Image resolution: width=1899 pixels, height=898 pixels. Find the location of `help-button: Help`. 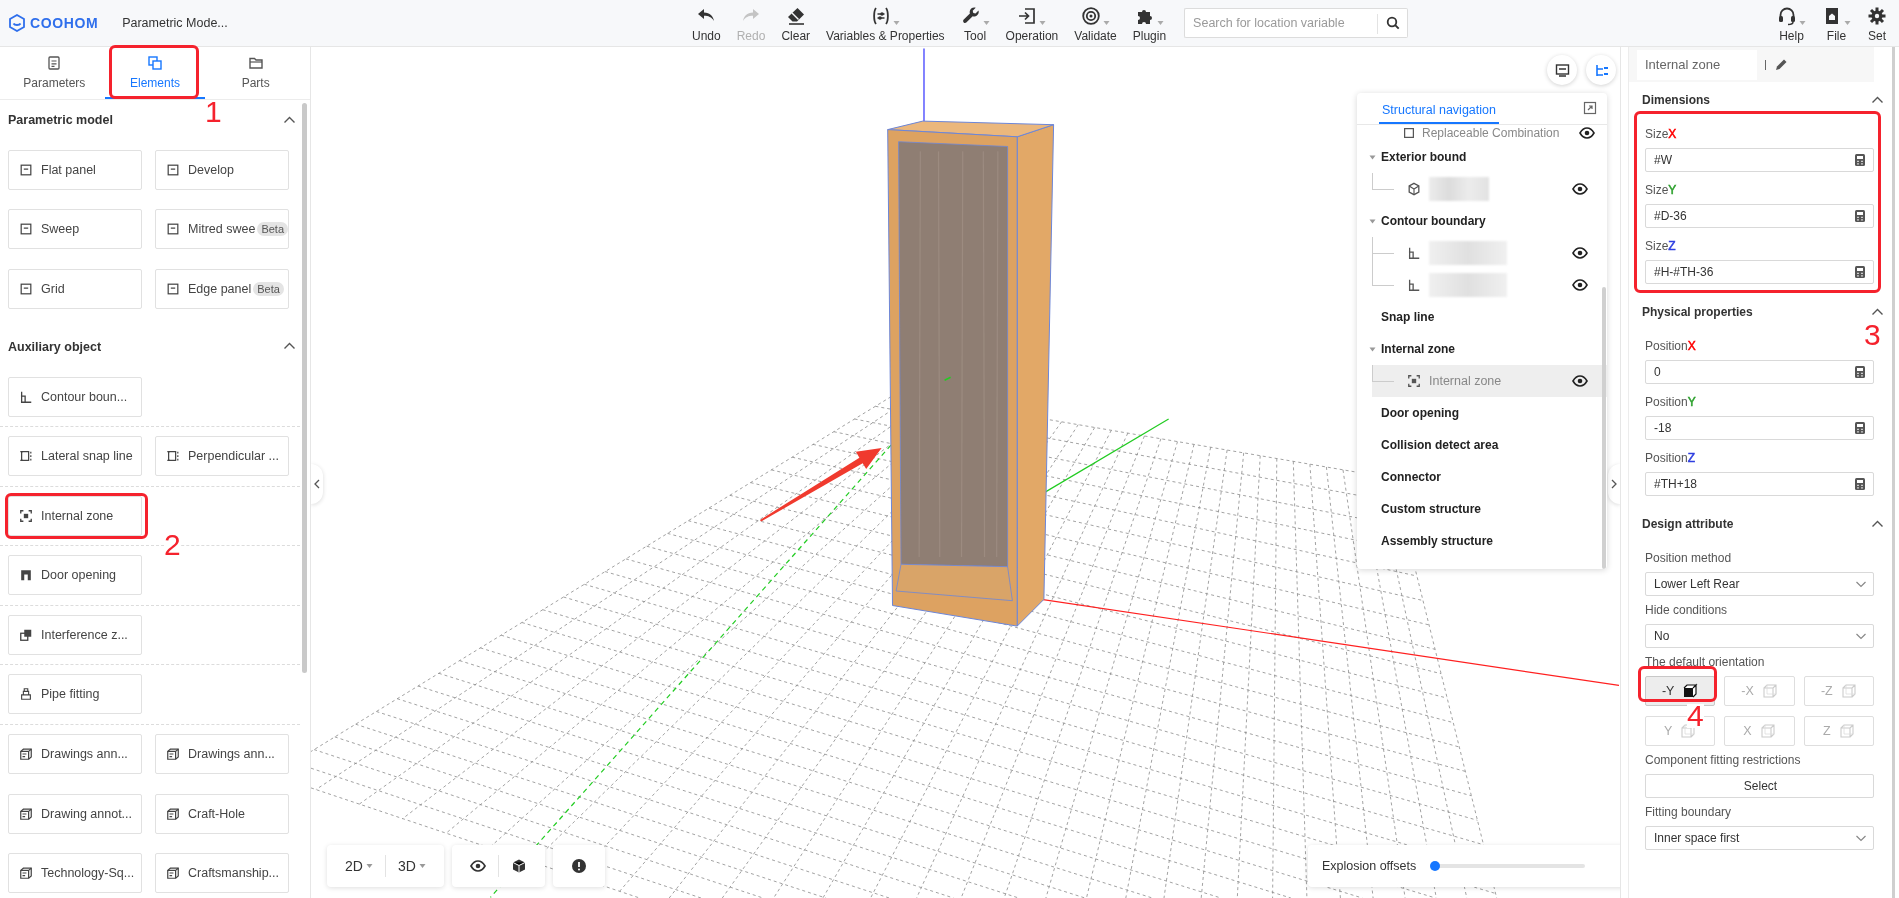

help-button: Help is located at coordinates (1791, 23).